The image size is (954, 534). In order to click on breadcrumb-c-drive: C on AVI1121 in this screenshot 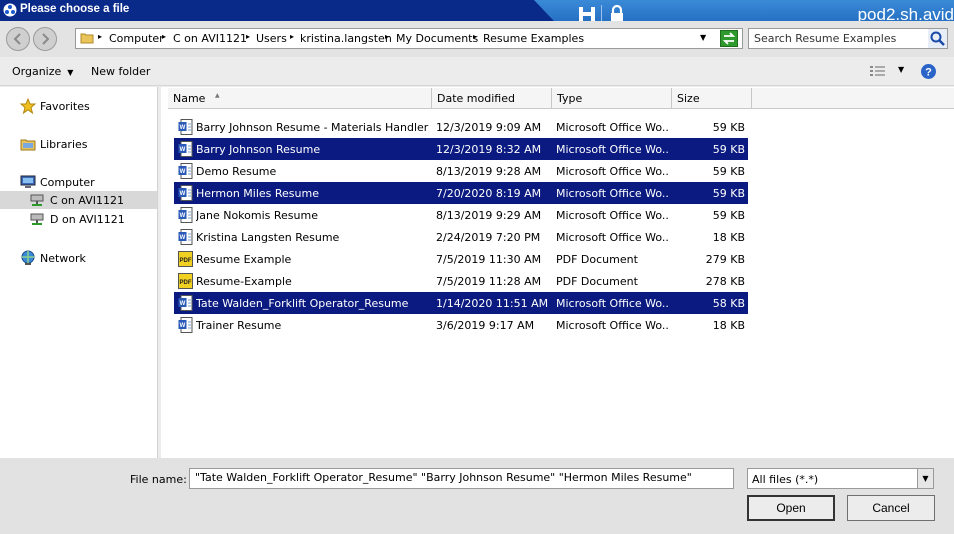, I will do `click(210, 38)`.